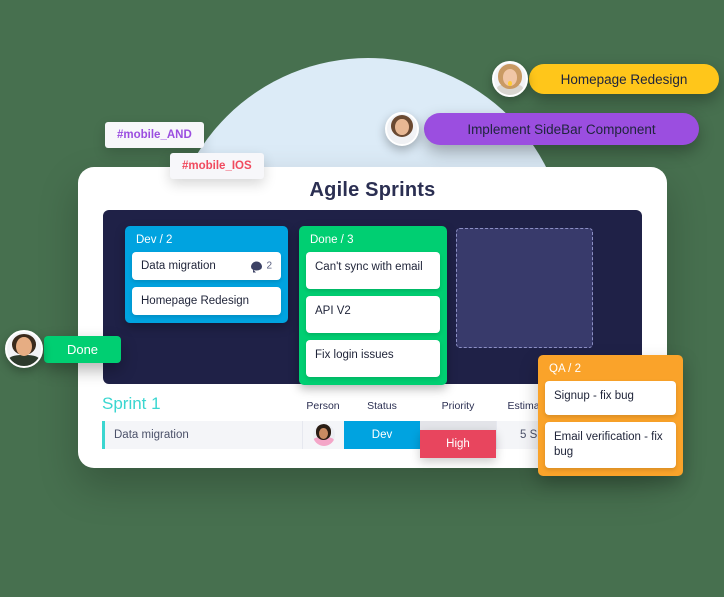 Image resolution: width=724 pixels, height=597 pixels. I want to click on card-api-v2: API V2, so click(373, 314).